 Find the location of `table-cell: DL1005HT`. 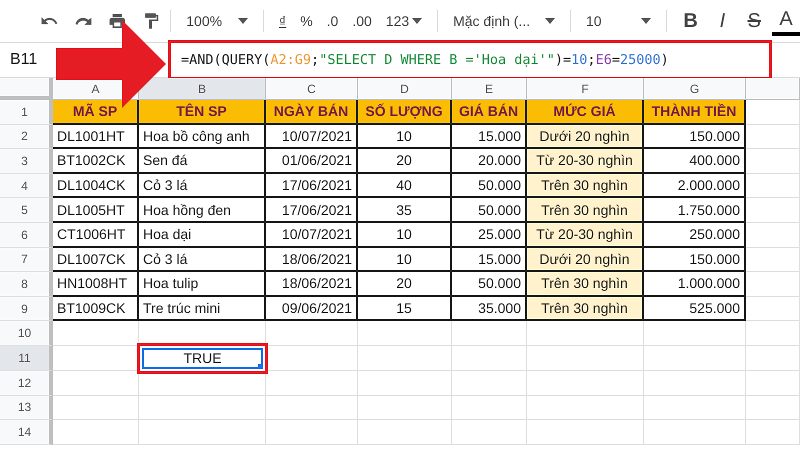

table-cell: DL1005HT is located at coordinates (96, 210).